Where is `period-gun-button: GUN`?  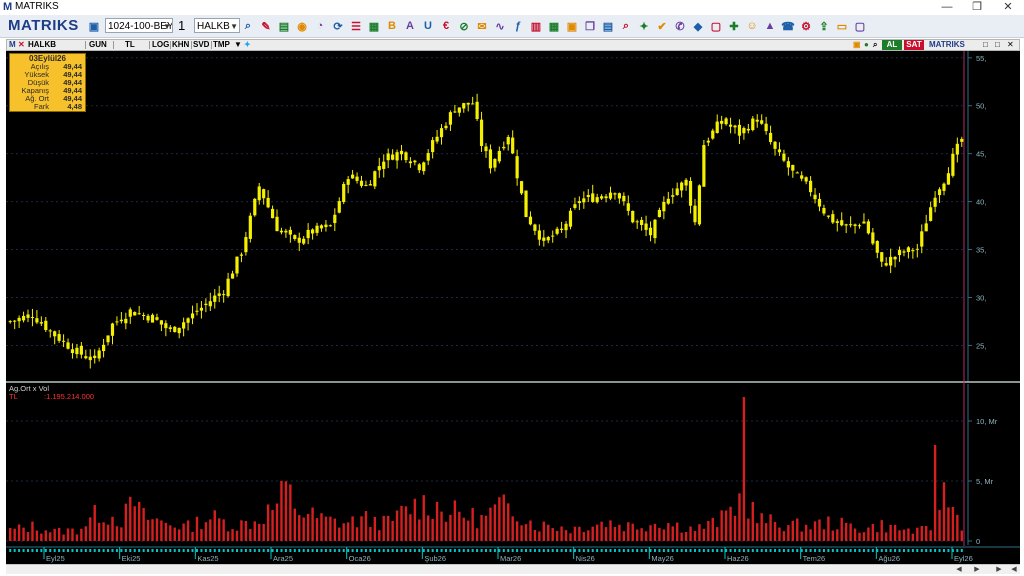
period-gun-button: GUN is located at coordinates (98, 45).